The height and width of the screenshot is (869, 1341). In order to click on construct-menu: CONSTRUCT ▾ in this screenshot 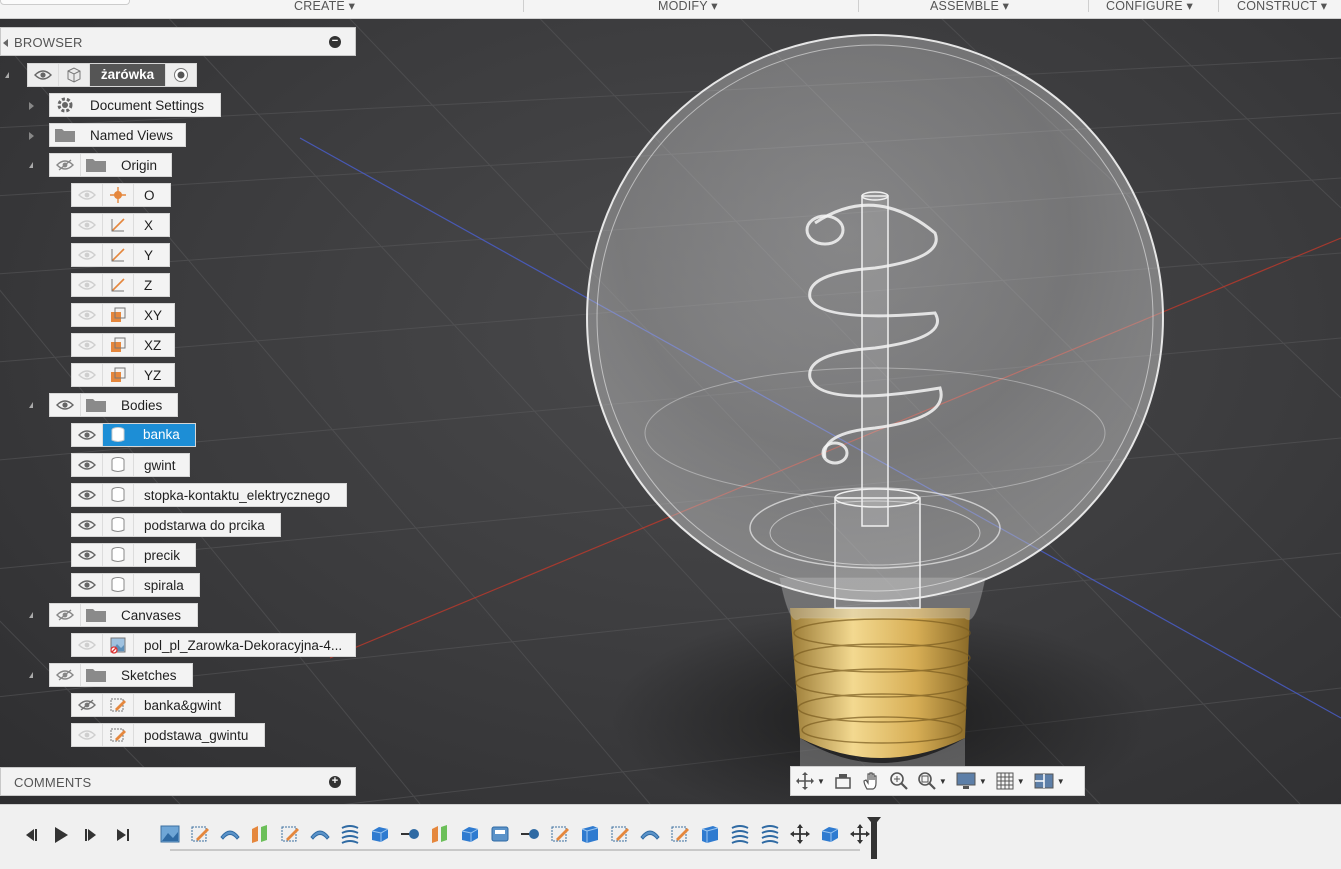, I will do `click(1282, 9)`.